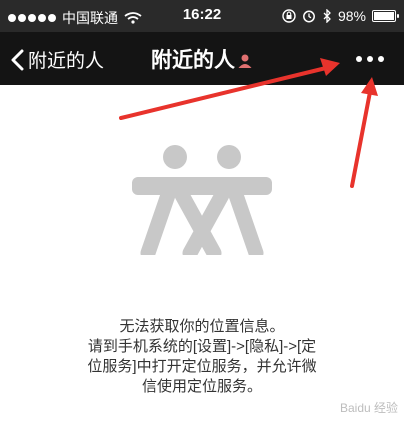 The height and width of the screenshot is (422, 404). Describe the element at coordinates (359, 59) in the screenshot. I see `more-dots-icon` at that location.